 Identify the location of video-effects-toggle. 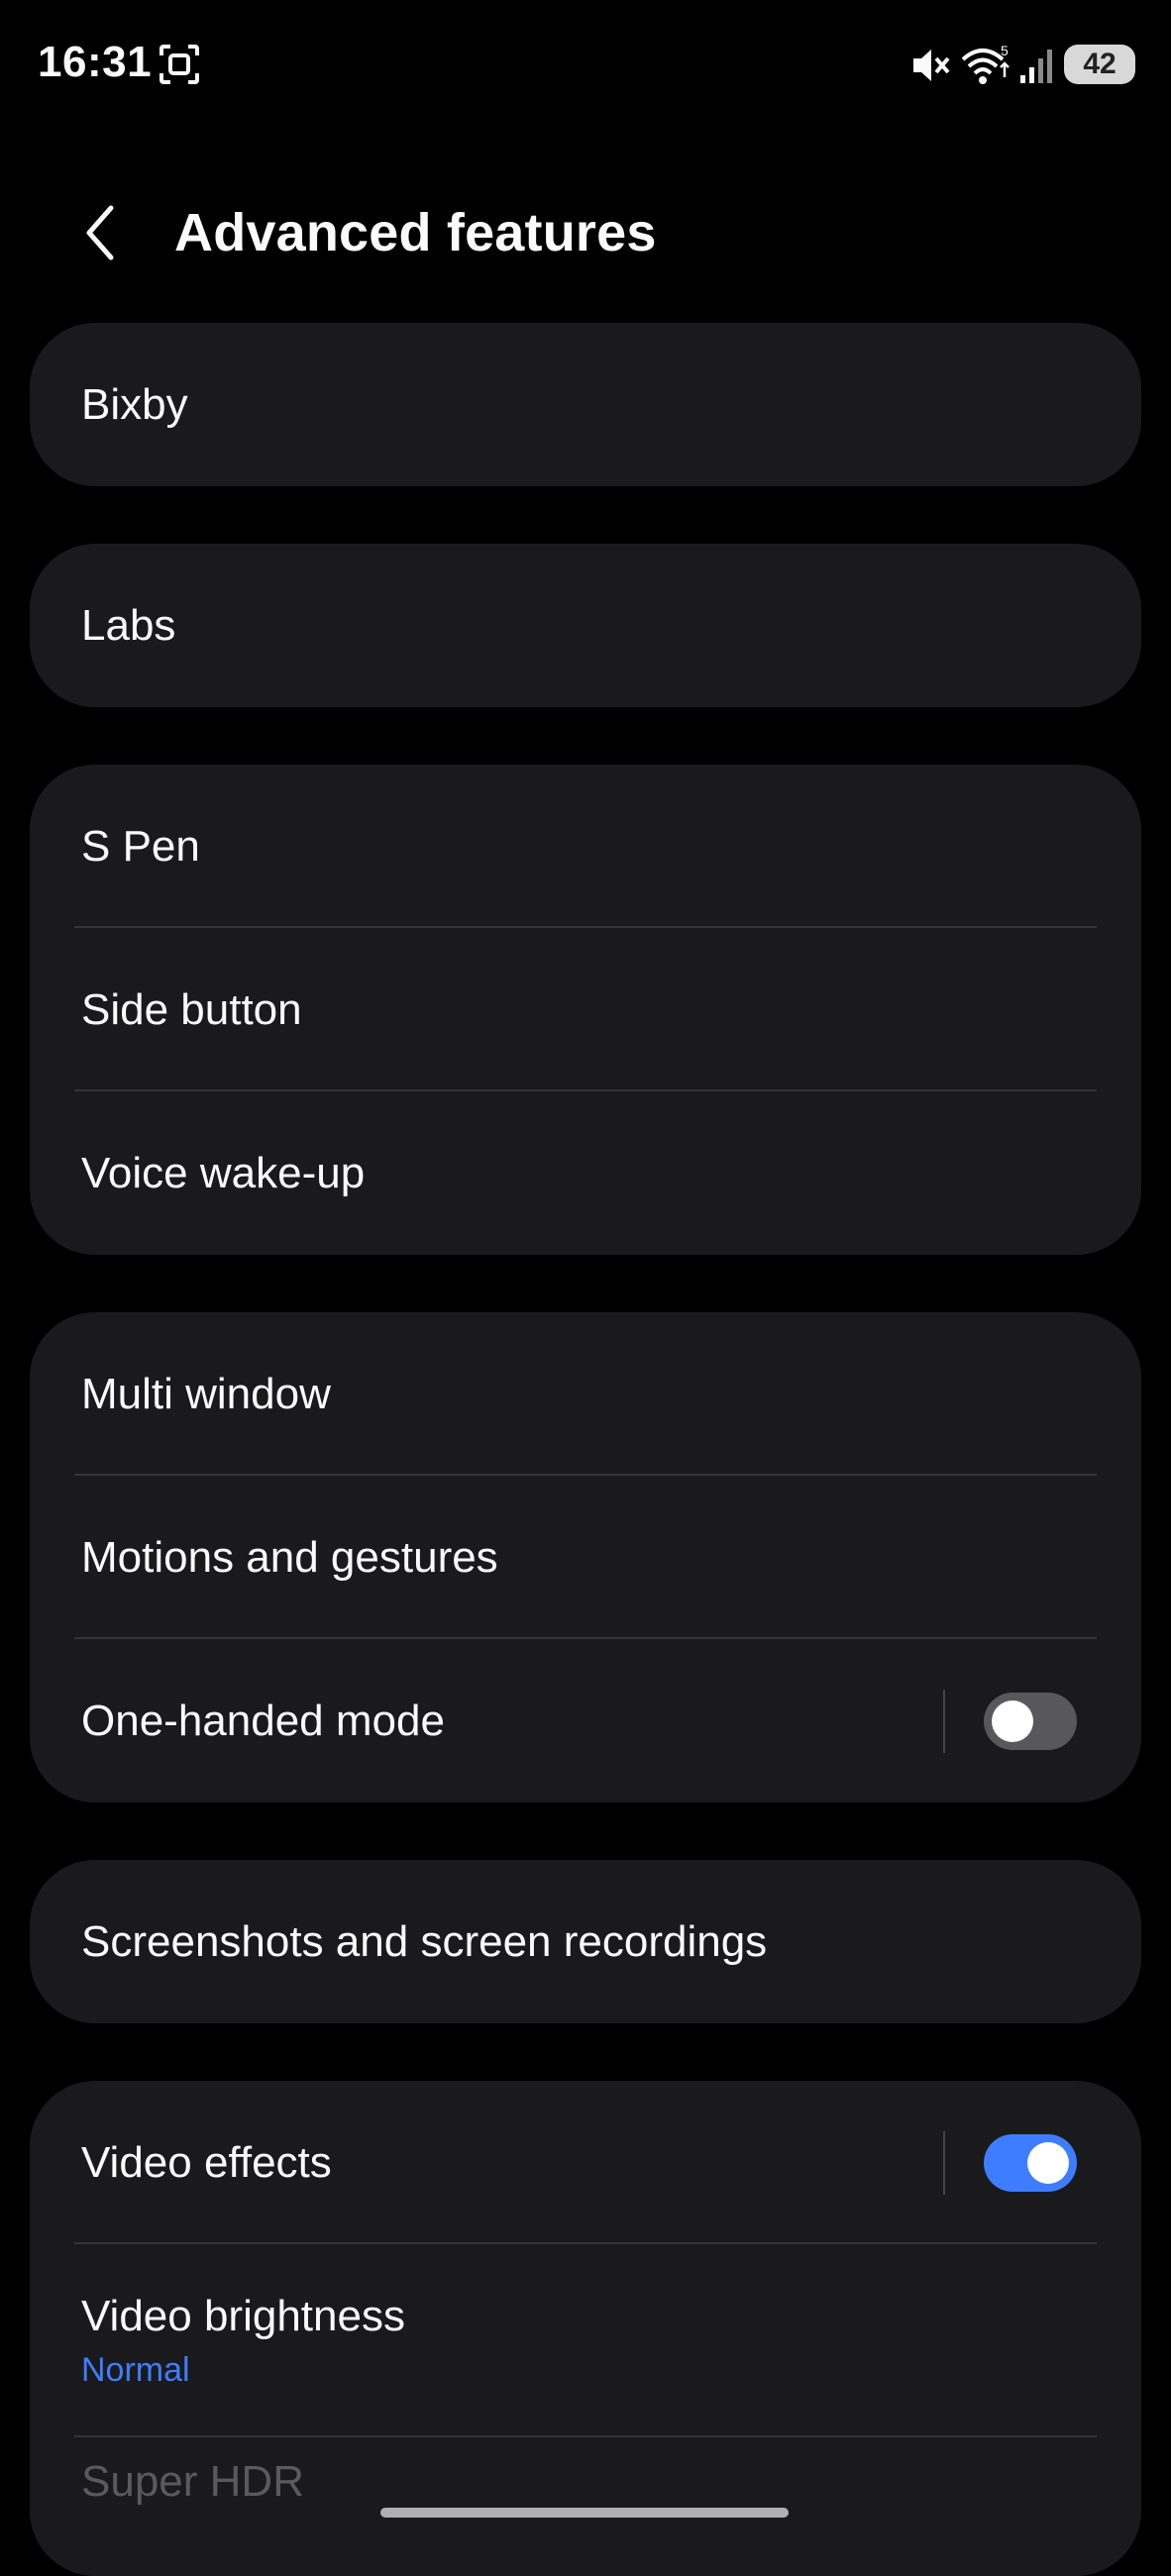
(1030, 2162).